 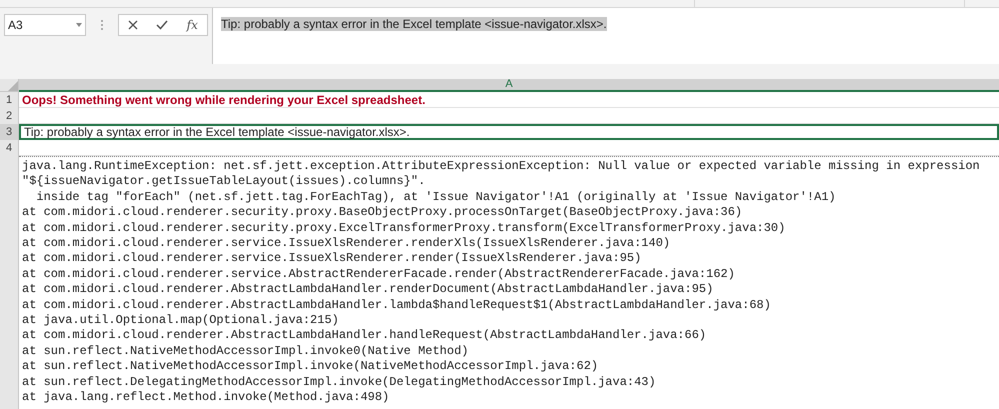 What do you see at coordinates (368, 290) in the screenshot?
I see `stack-trace-line: at com.midori.cloud.renderer.AbstractLambdaHandler.renderDocument(AbstractLambdaHandler.java:95)` at bounding box center [368, 290].